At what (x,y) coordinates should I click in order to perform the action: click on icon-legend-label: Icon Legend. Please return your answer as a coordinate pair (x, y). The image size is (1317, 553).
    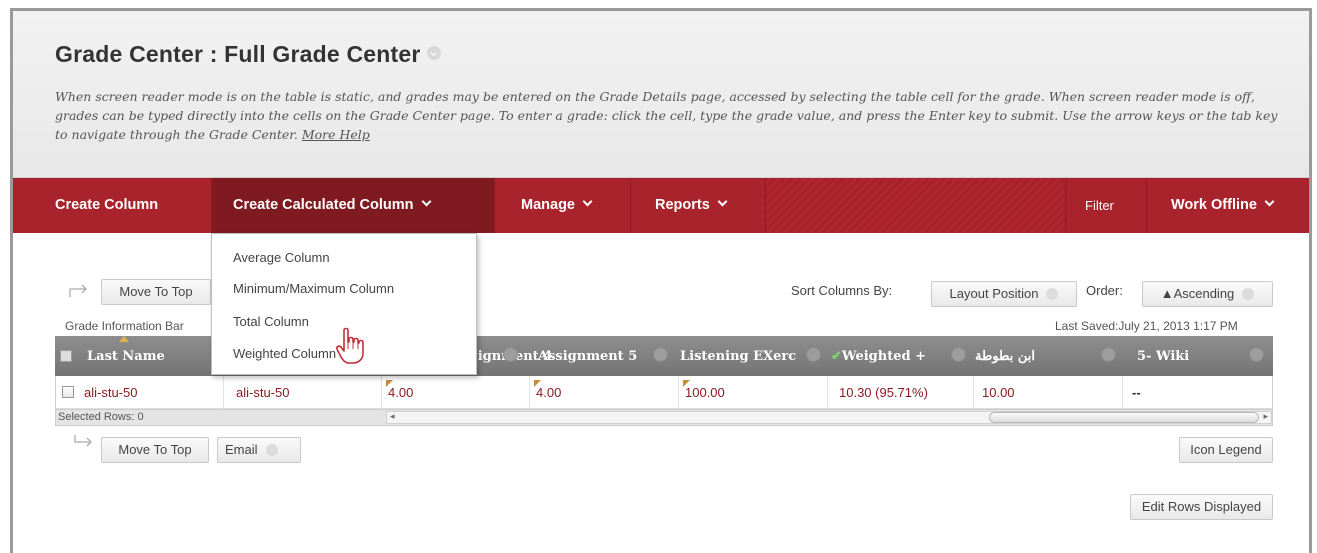
    Looking at the image, I should click on (1226, 449).